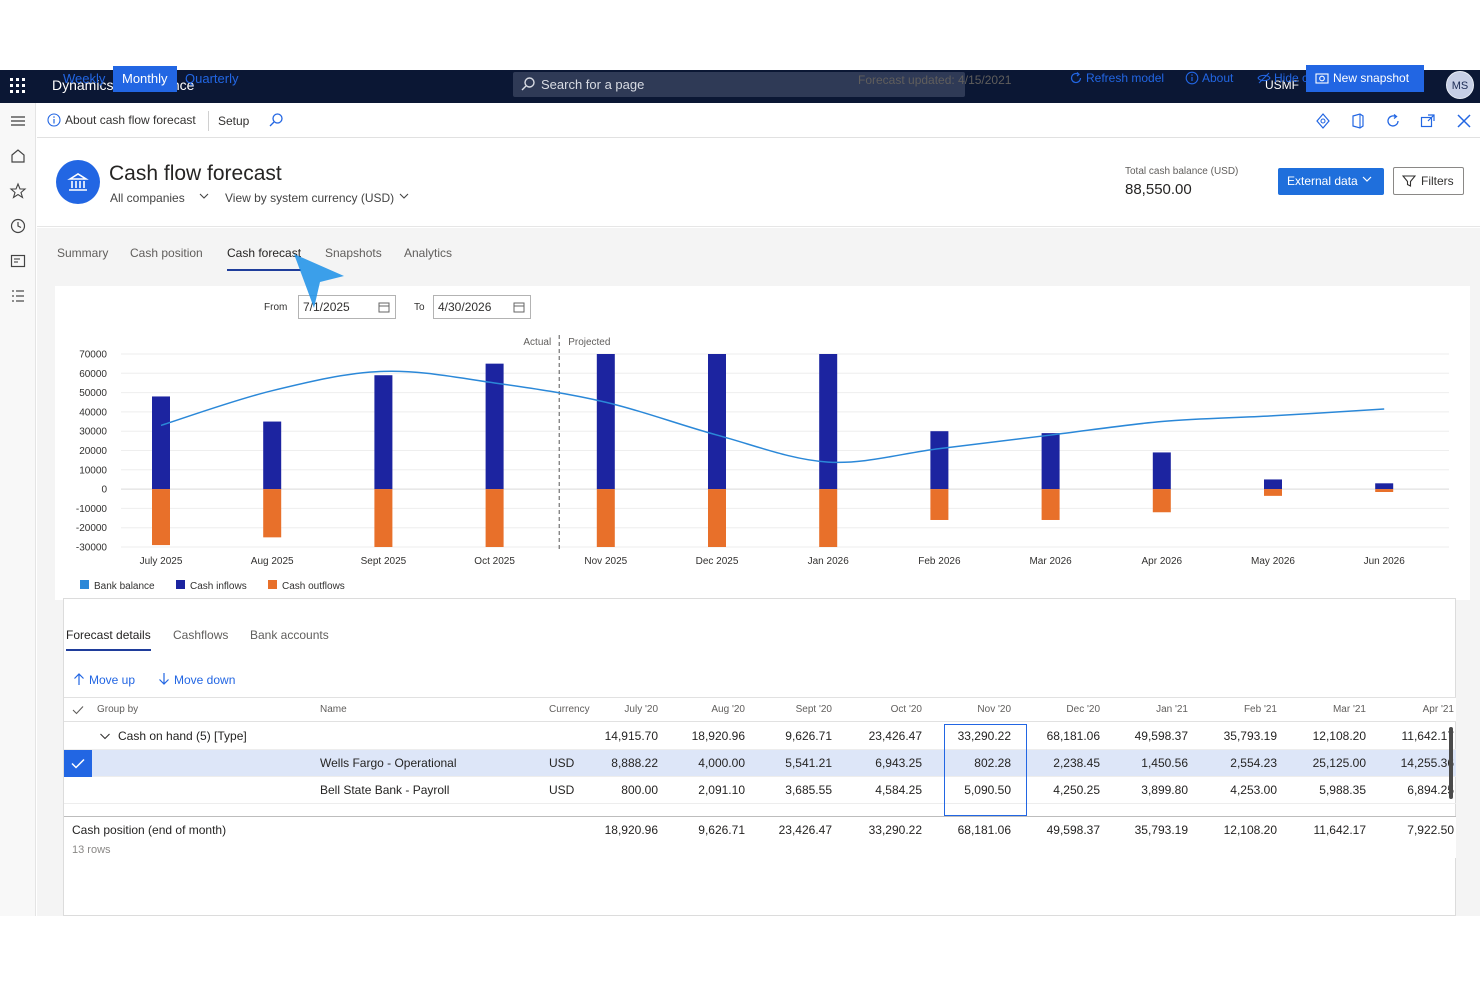 Image resolution: width=1480 pixels, height=987 pixels. I want to click on app-launcher-icon, so click(18, 86).